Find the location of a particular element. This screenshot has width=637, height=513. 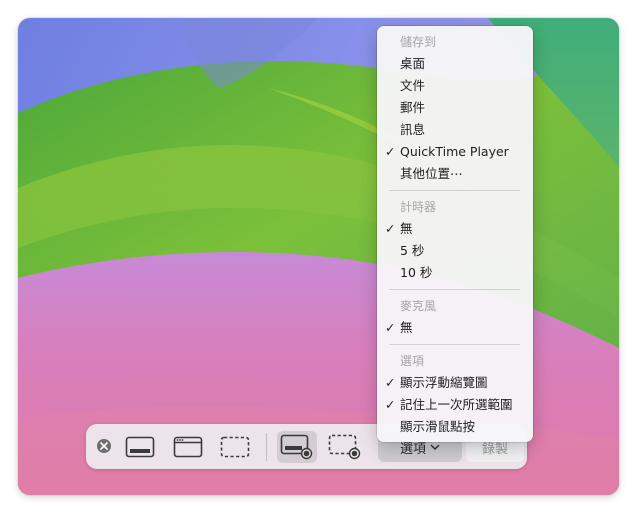

menu-header-timer: 計時器 is located at coordinates (418, 207).